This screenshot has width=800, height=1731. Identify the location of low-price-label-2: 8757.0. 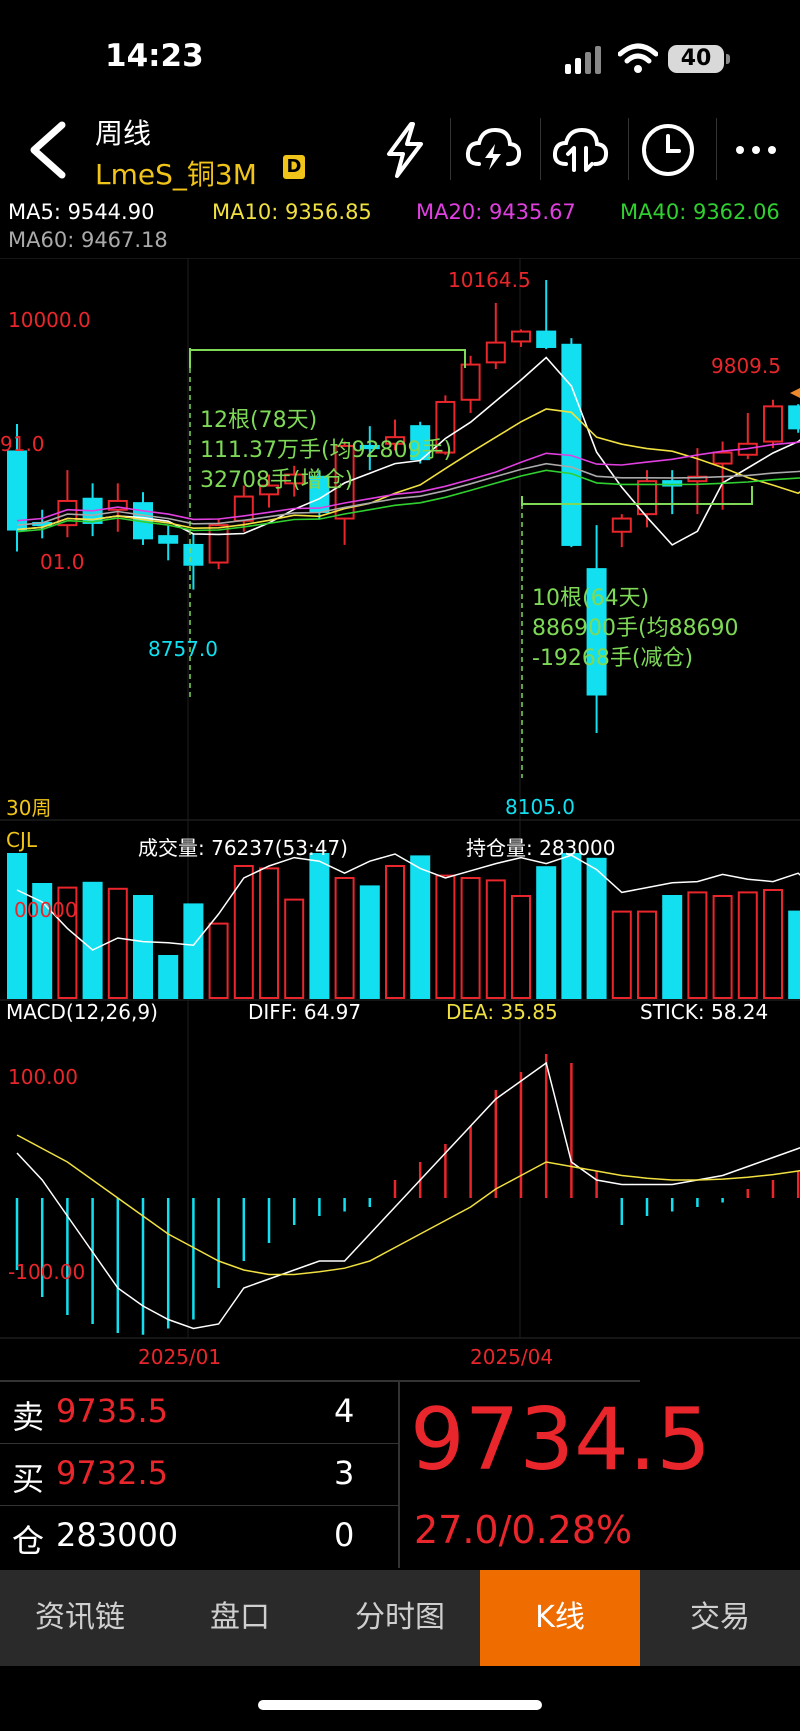
(183, 649).